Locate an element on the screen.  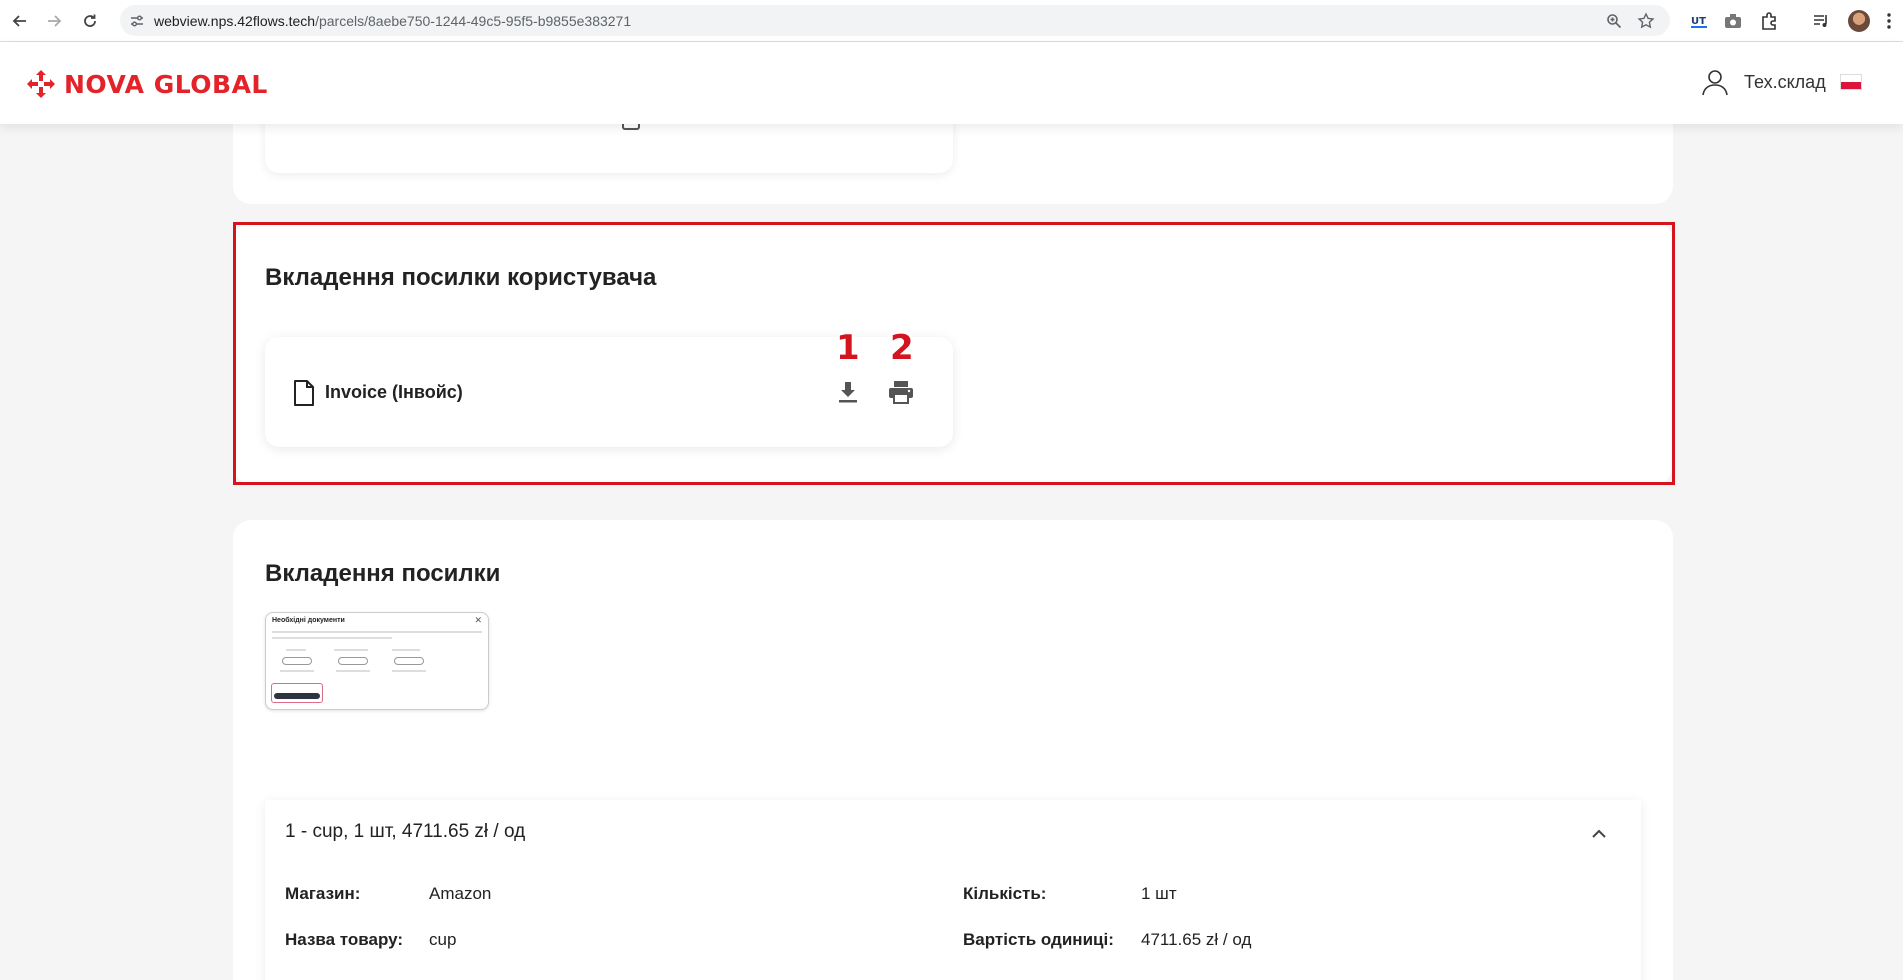
camera-icon is located at coordinates (1733, 21).